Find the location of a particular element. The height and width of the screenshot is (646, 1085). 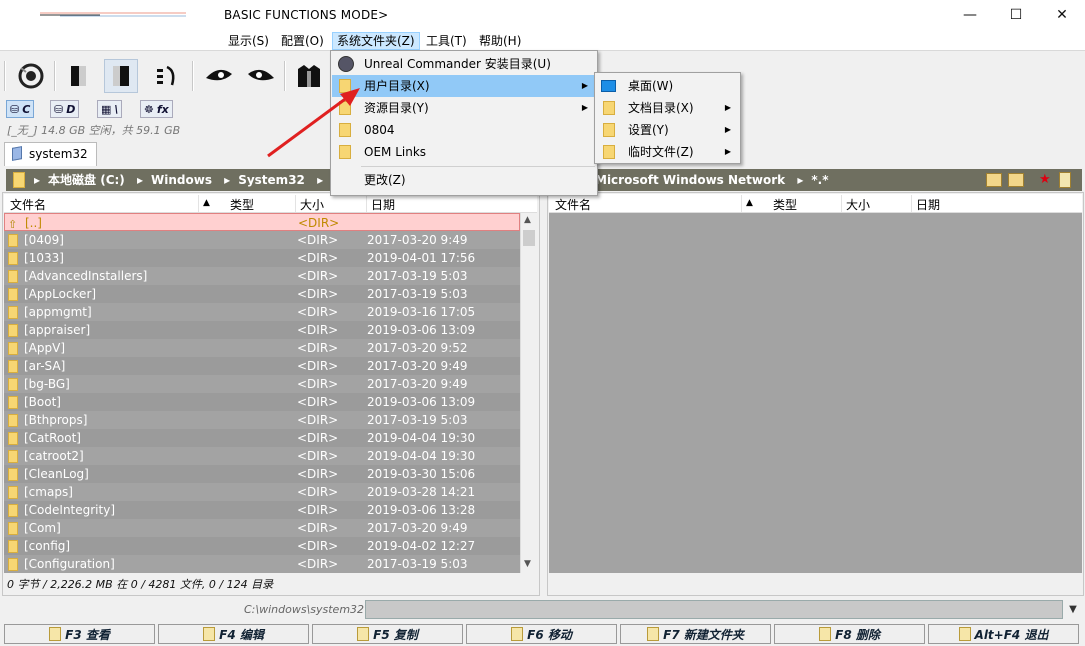

tab-label: system32 is located at coordinates (58, 154).